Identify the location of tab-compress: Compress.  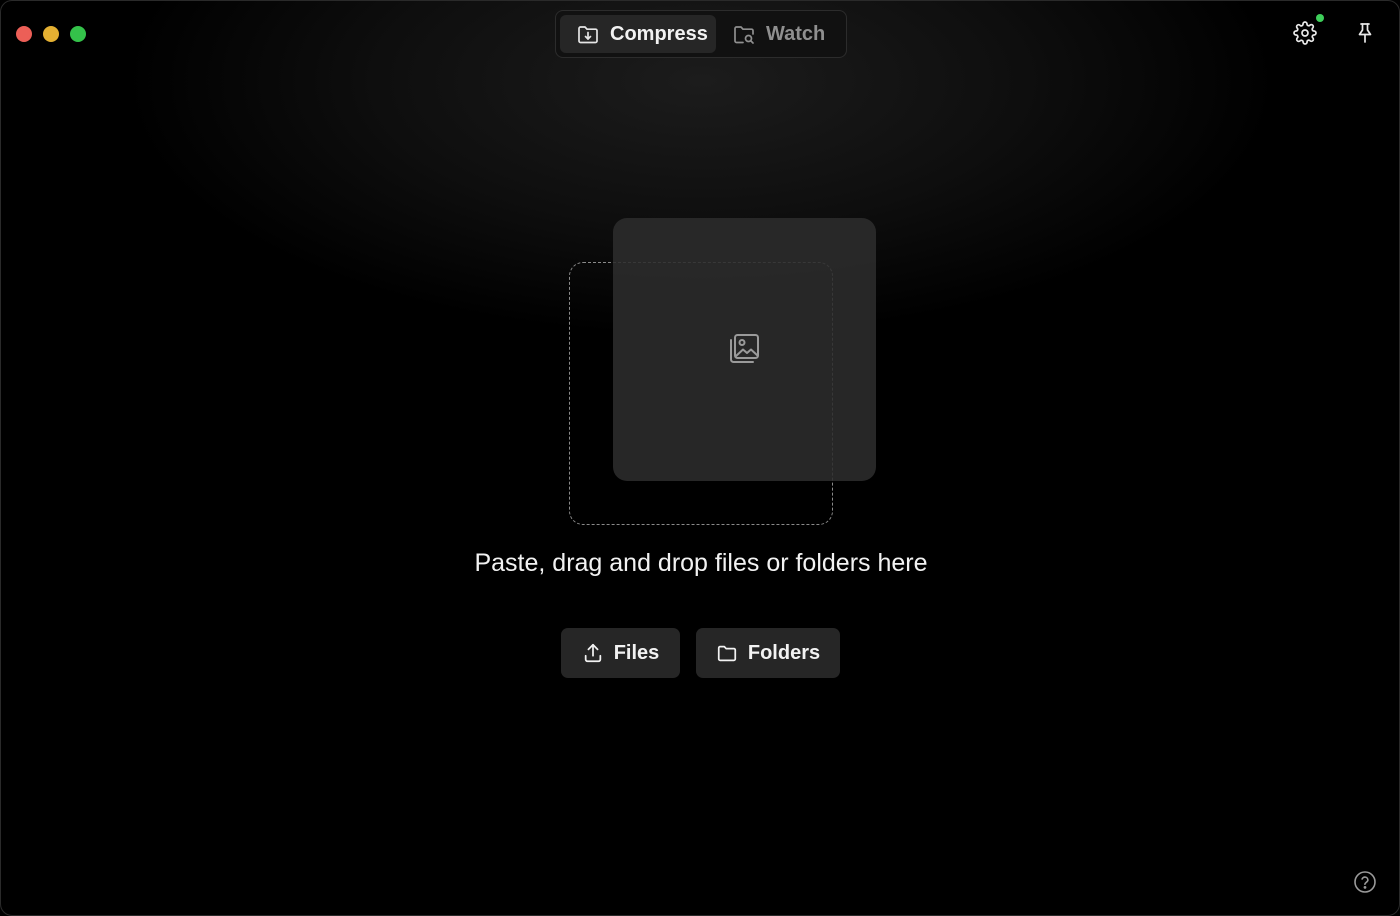
(638, 34).